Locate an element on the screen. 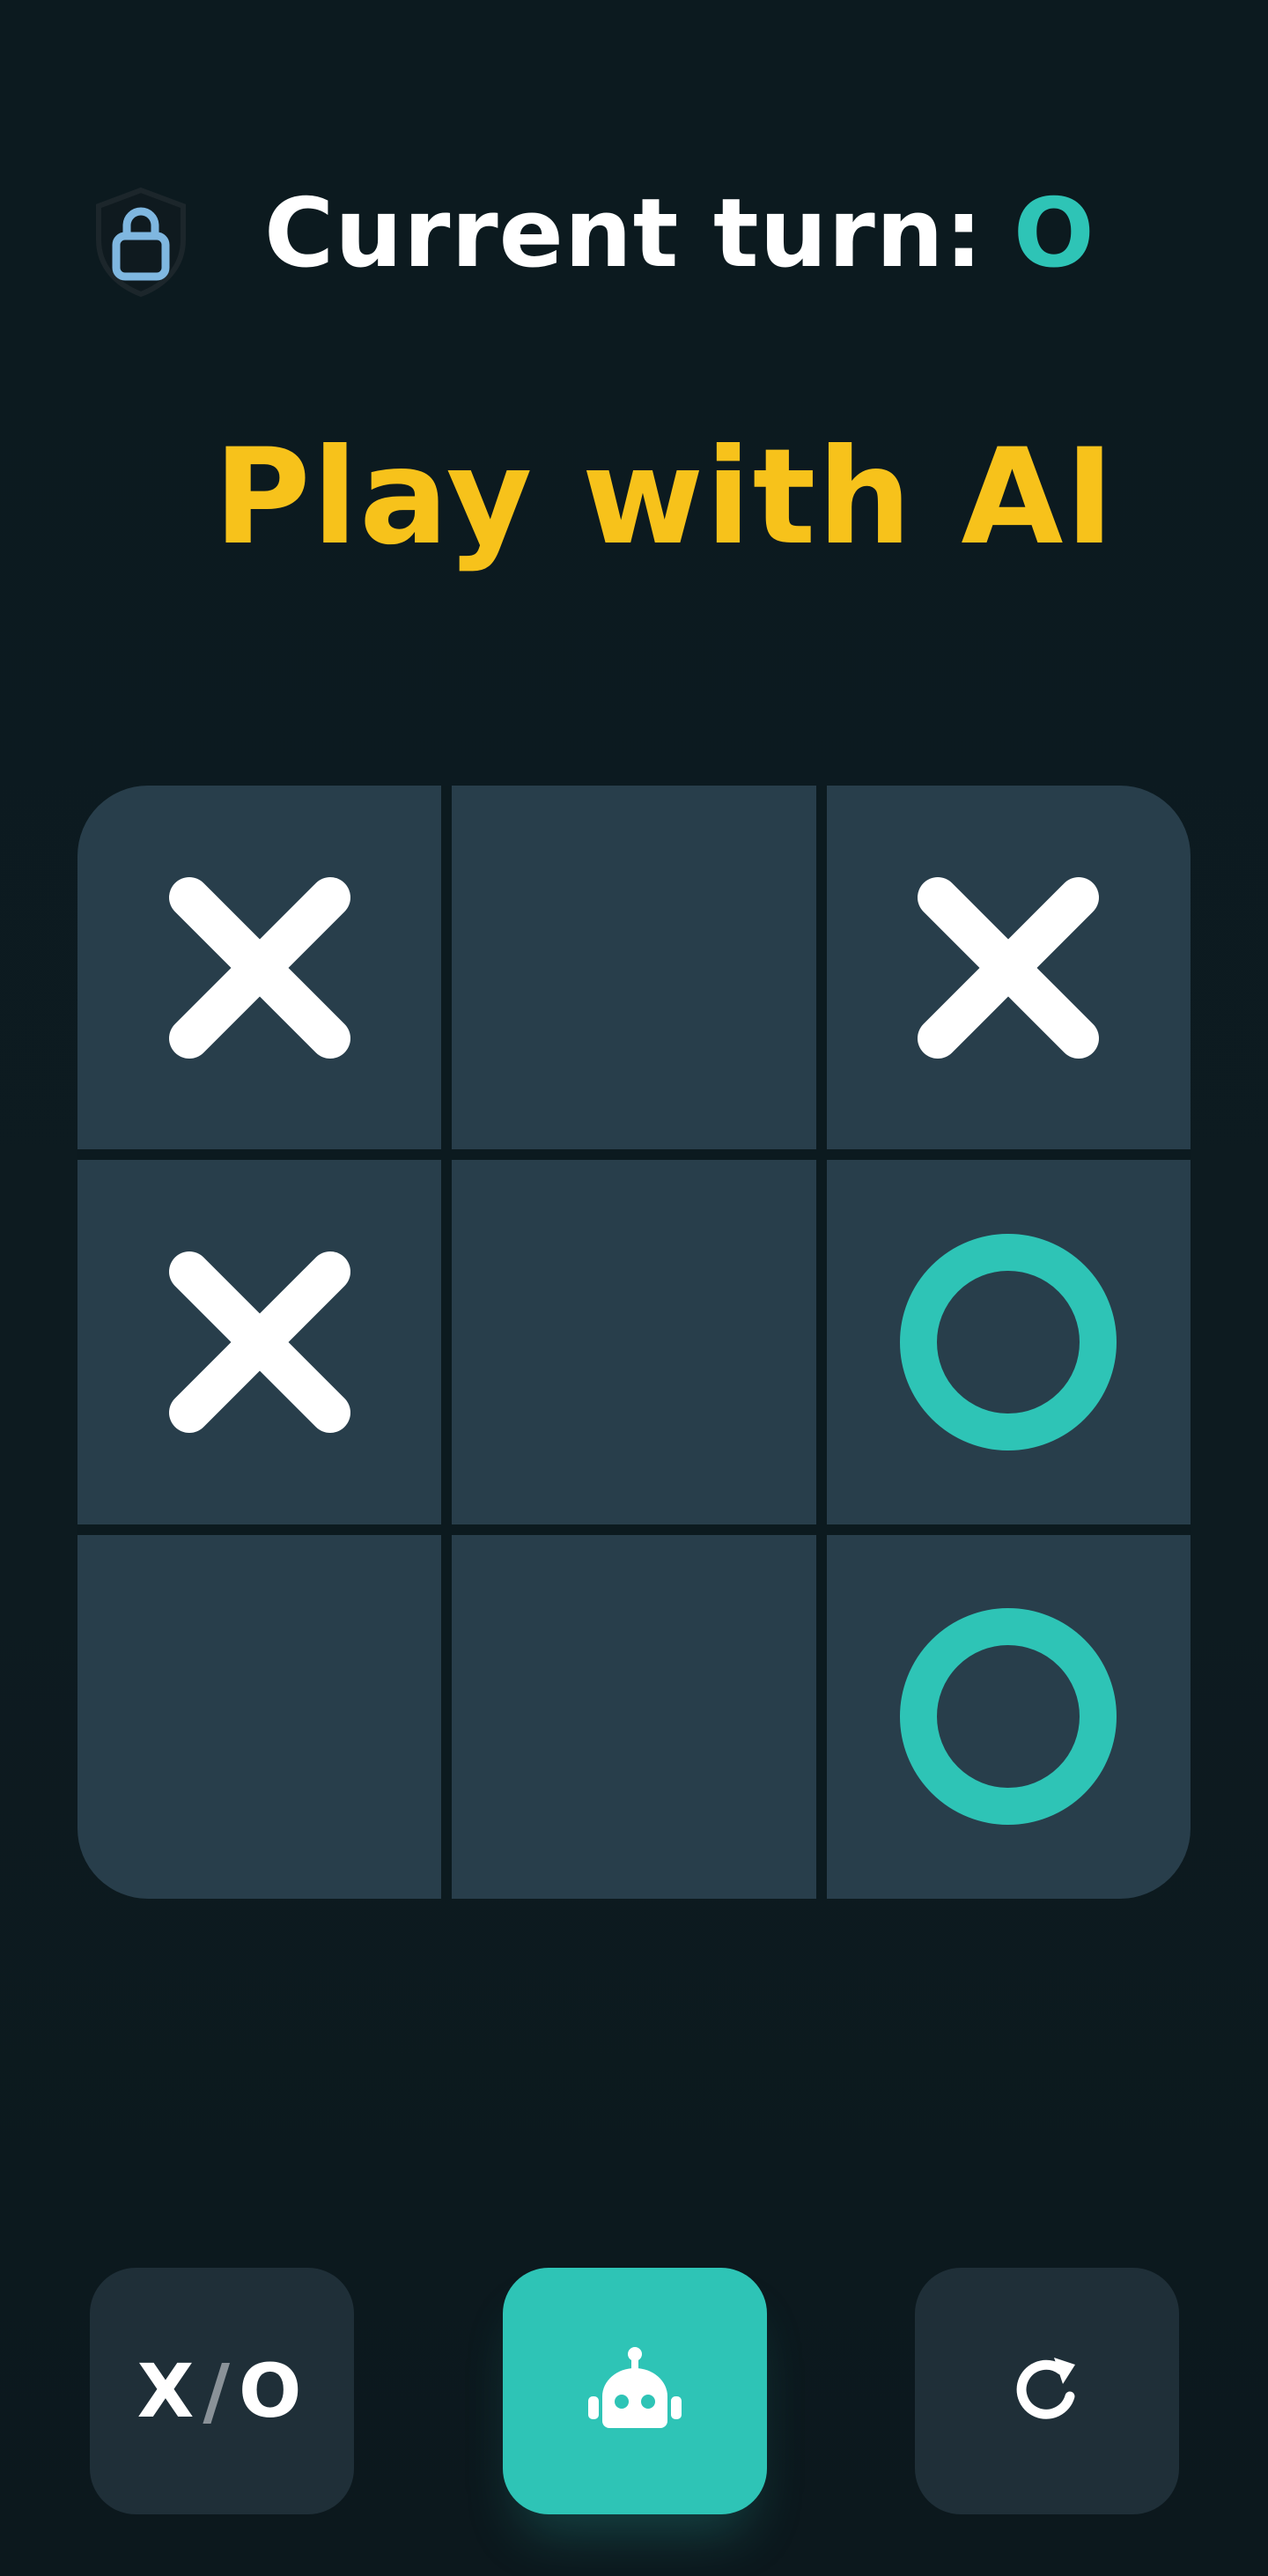 The image size is (1268, 2576). board-cell-bottom-left is located at coordinates (259, 1716).